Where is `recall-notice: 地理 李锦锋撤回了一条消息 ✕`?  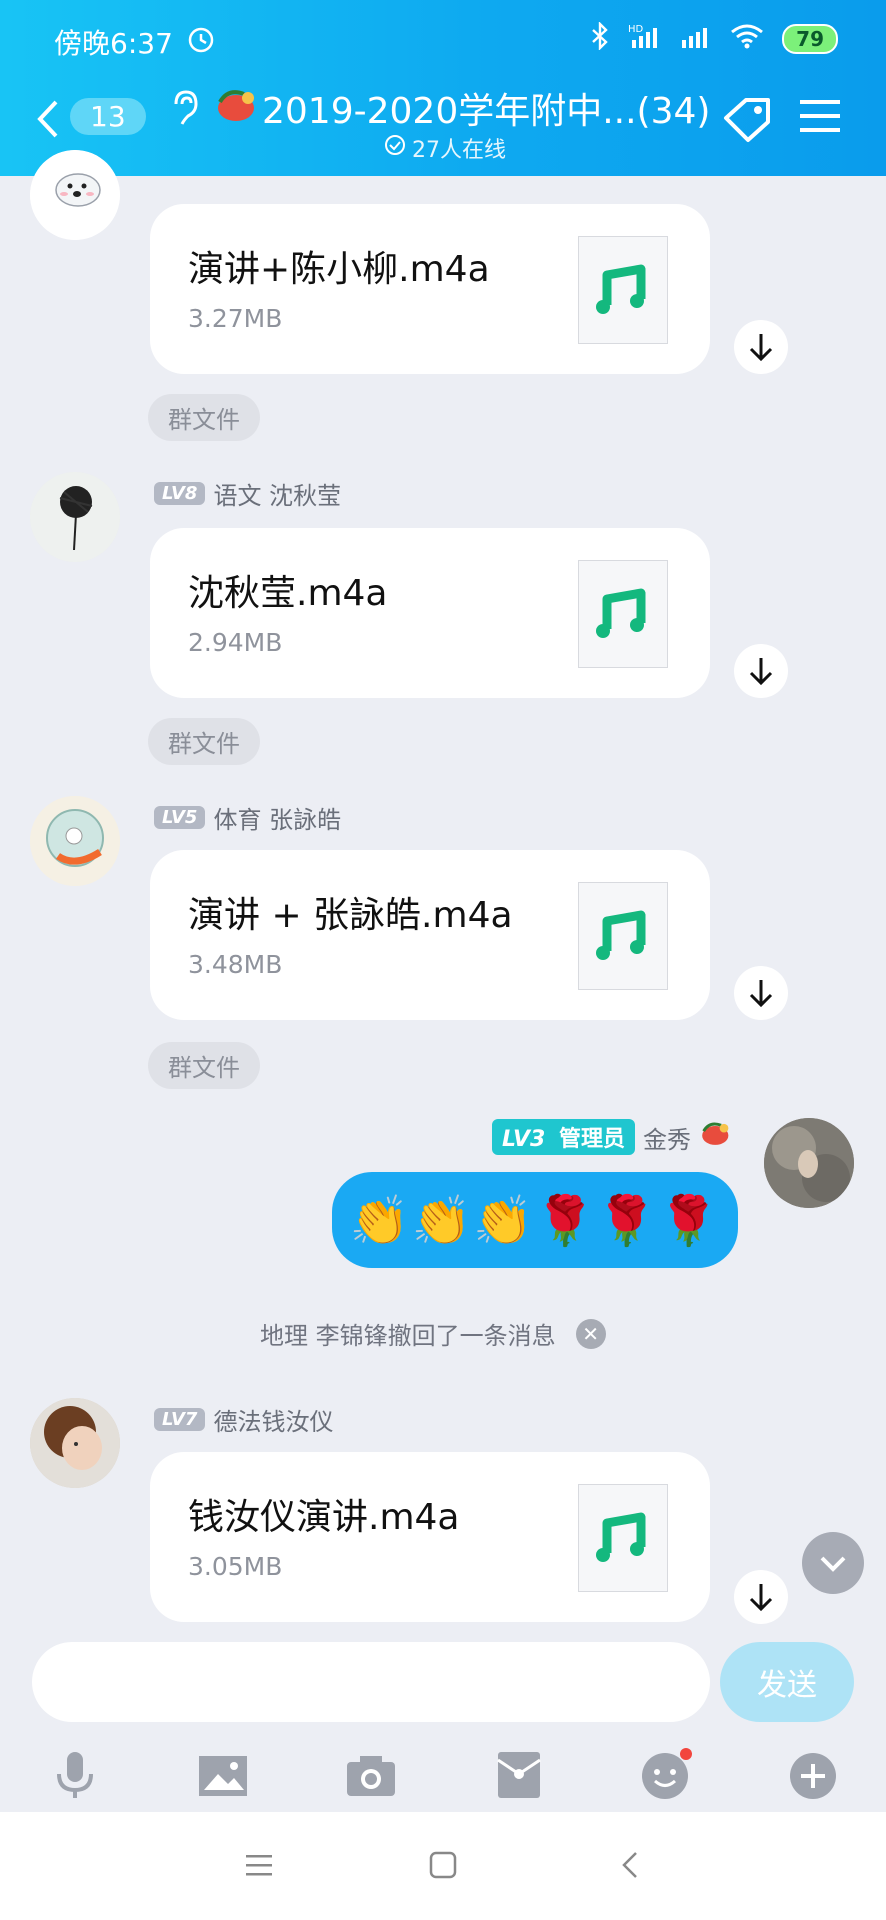 recall-notice: 地理 李锦锋撤回了一条消息 ✕ is located at coordinates (433, 1333).